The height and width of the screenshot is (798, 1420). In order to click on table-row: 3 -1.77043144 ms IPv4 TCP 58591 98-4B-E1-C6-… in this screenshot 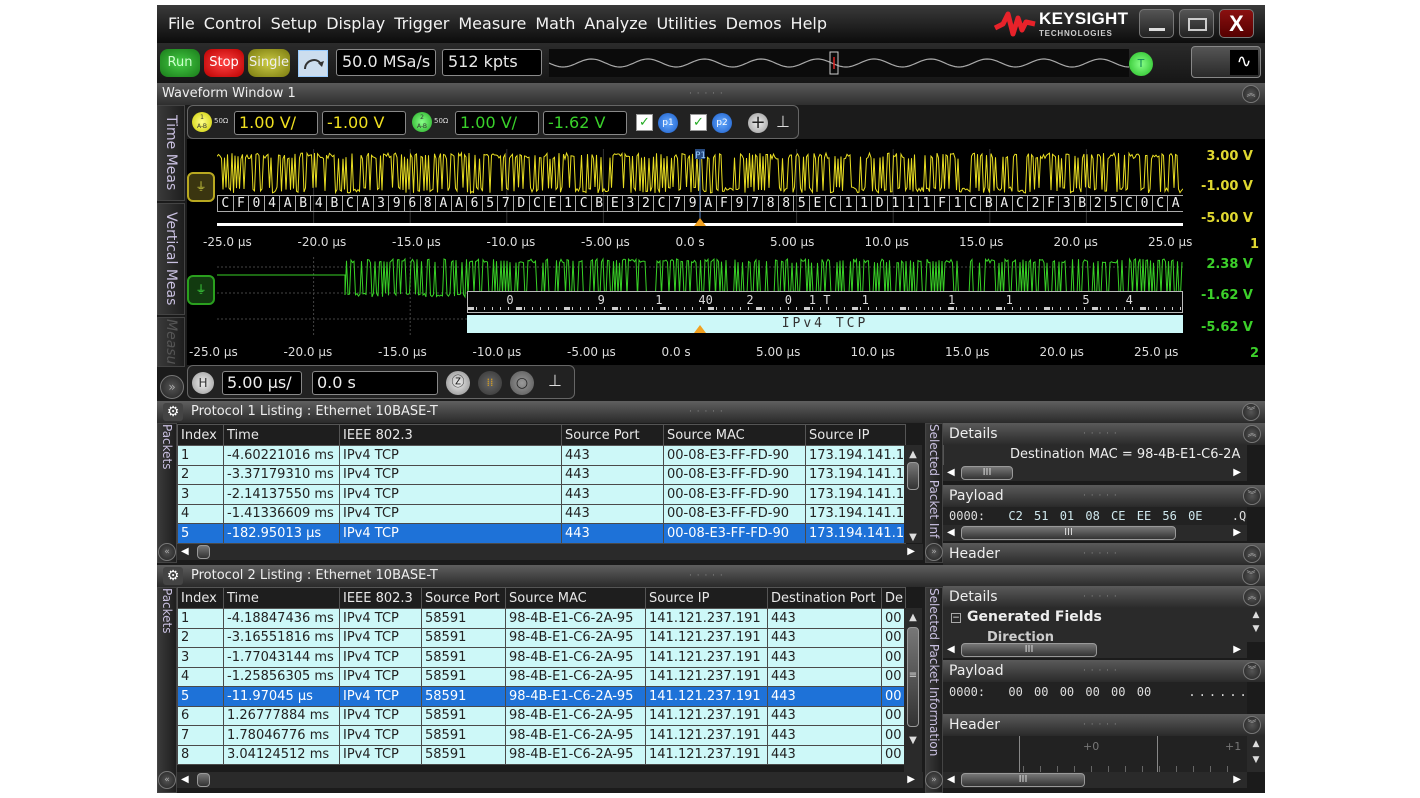, I will do `click(541, 657)`.